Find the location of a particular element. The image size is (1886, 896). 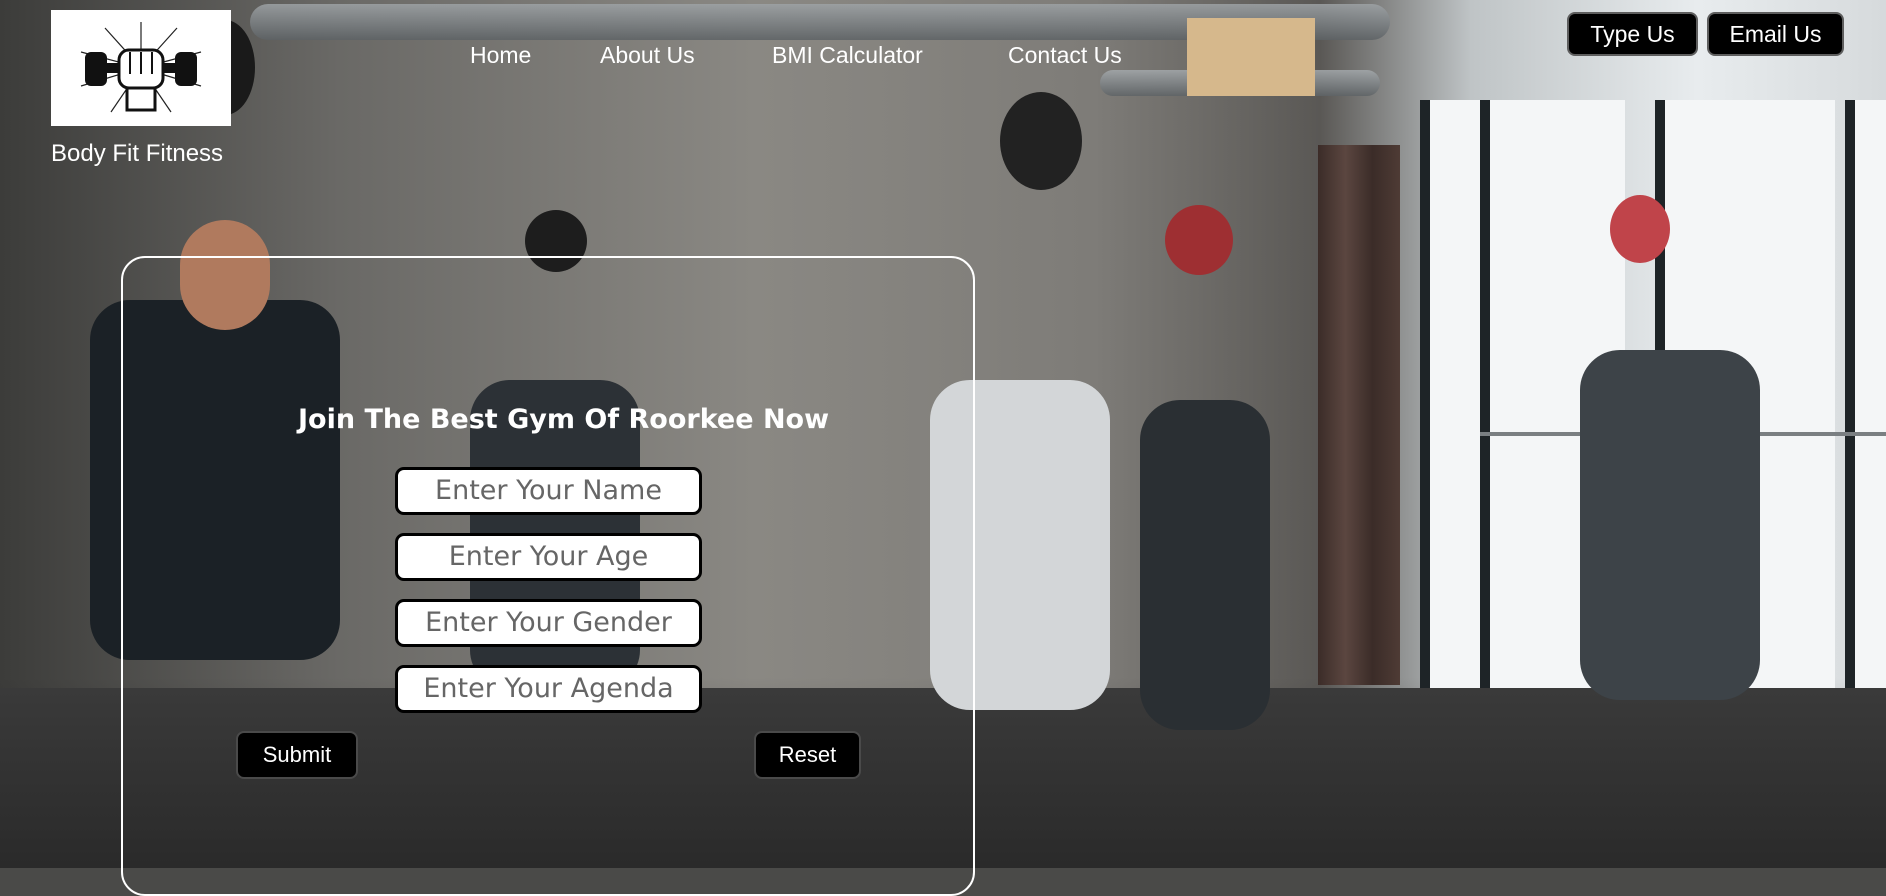

name-field: Enter Your Name is located at coordinates (548, 491).